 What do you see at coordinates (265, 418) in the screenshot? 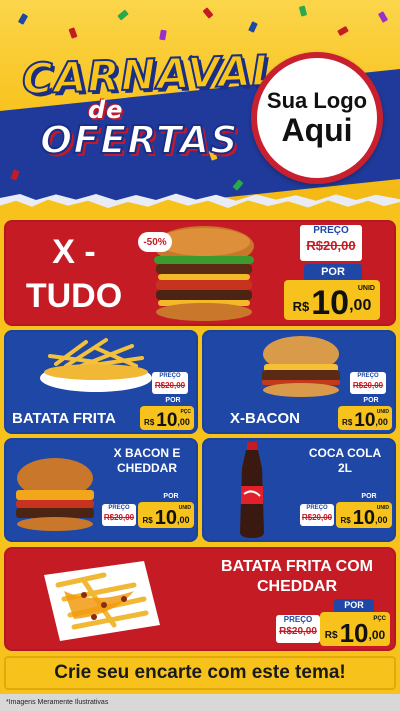
I see `product-name: X-BACON` at bounding box center [265, 418].